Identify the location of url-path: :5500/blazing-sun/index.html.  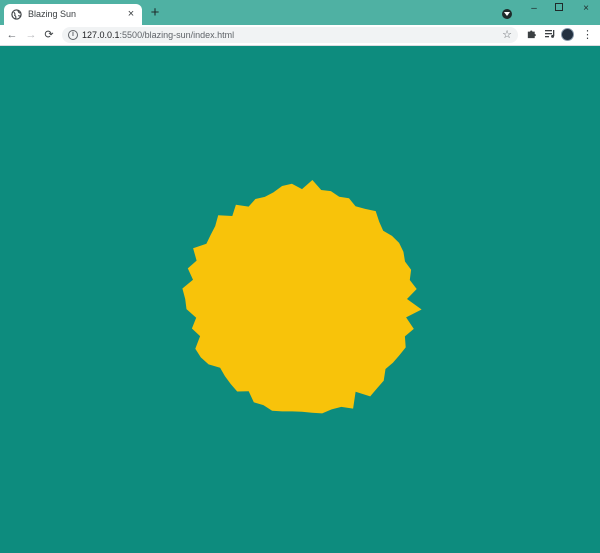
(177, 35).